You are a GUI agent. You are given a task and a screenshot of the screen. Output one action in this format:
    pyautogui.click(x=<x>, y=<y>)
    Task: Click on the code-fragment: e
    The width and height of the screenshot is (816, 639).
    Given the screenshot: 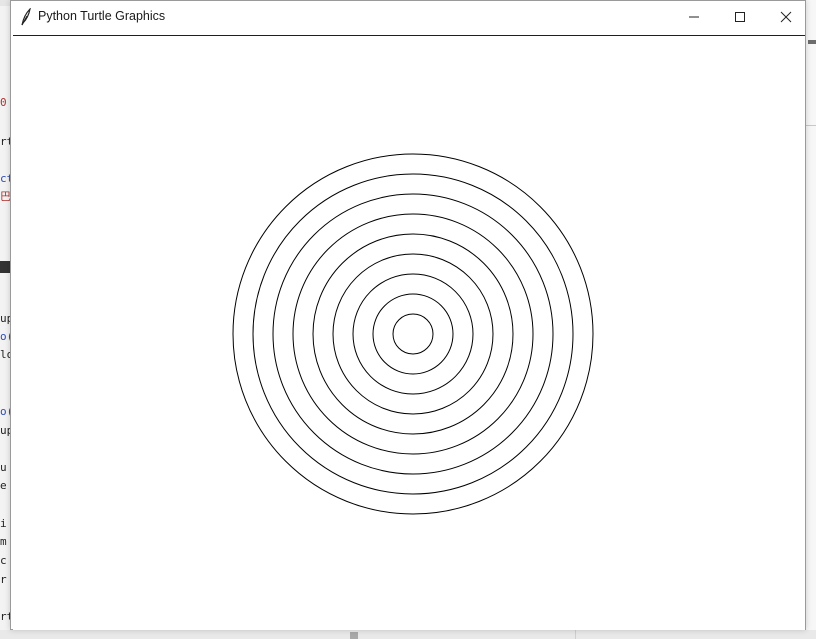 What is the action you would take?
    pyautogui.click(x=3, y=486)
    